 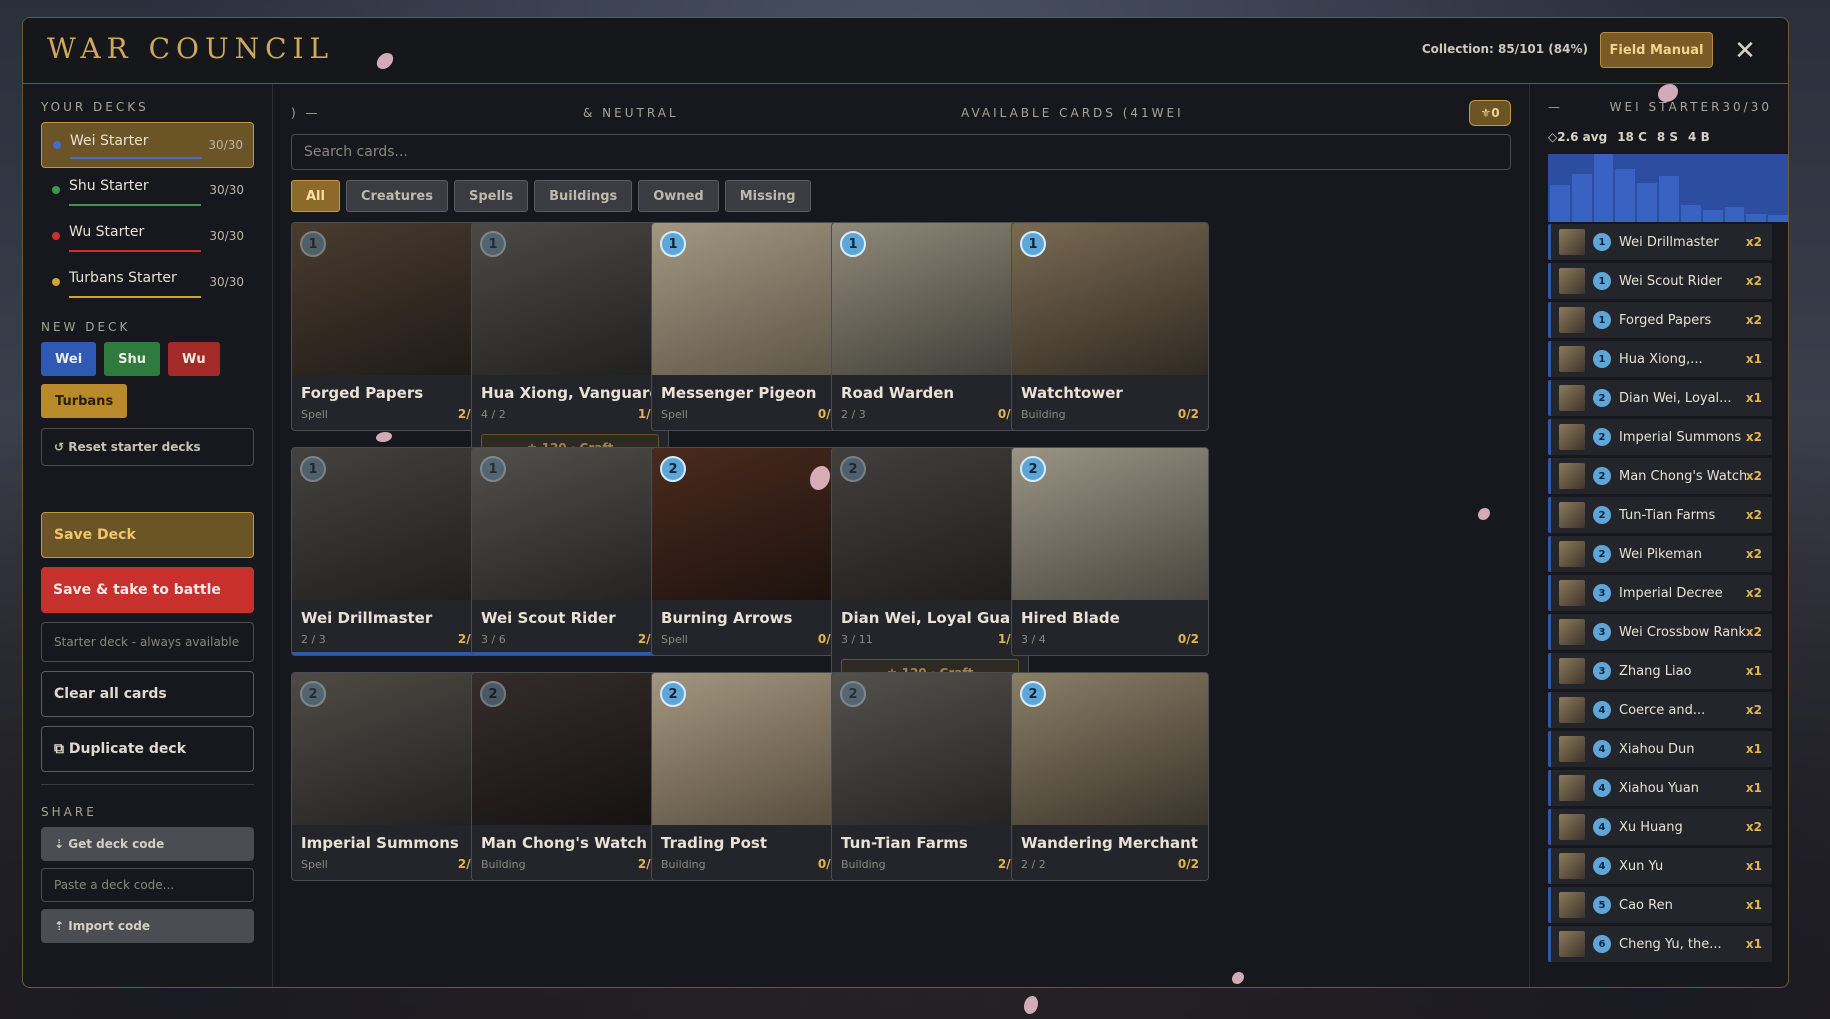 I want to click on card-art: 1, so click(x=570, y=524).